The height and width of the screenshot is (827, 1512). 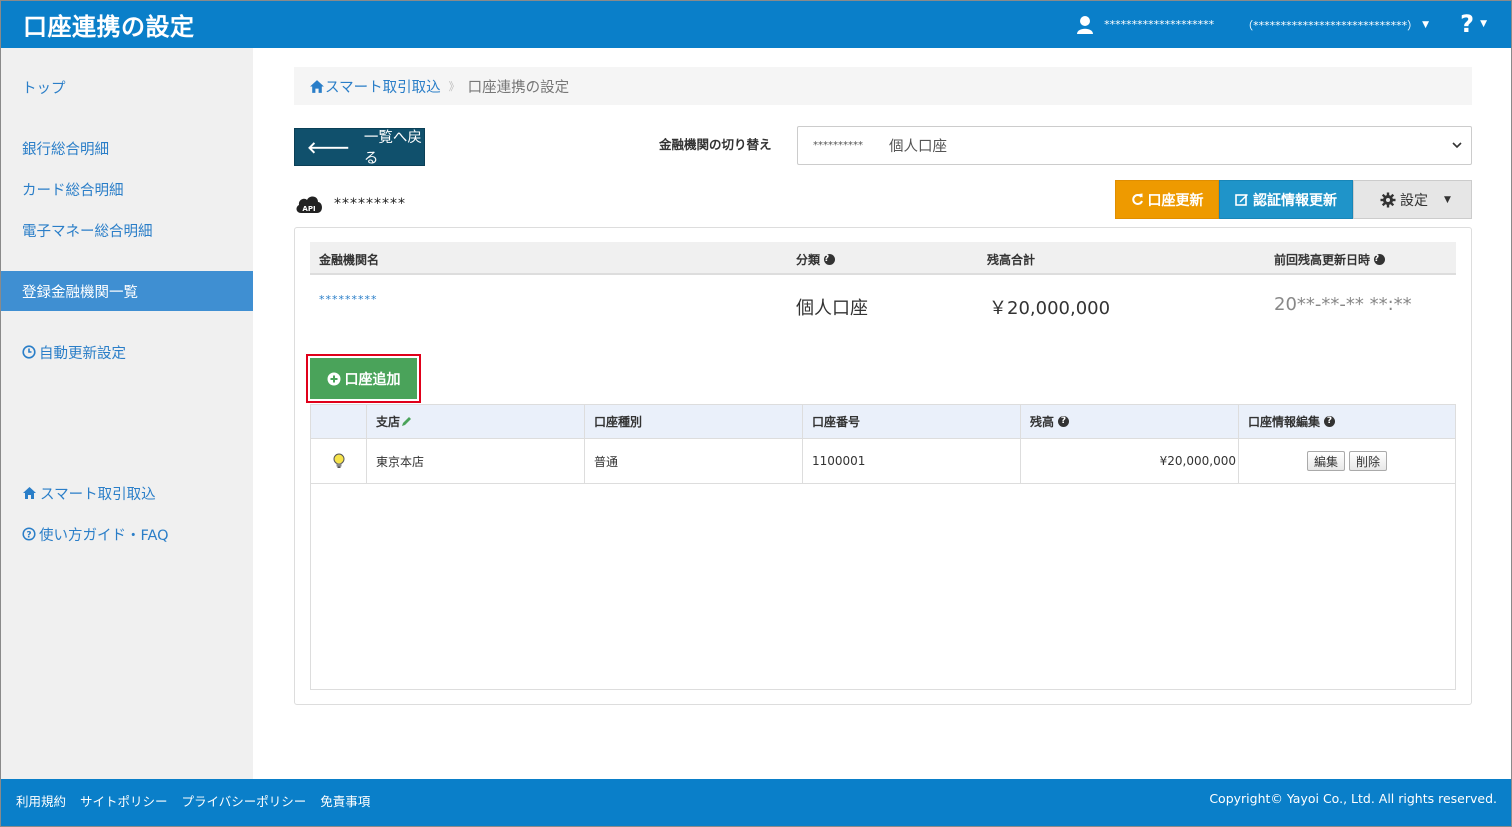 I want to click on sidebar-item-label: 銀行総合明細, so click(x=65, y=149).